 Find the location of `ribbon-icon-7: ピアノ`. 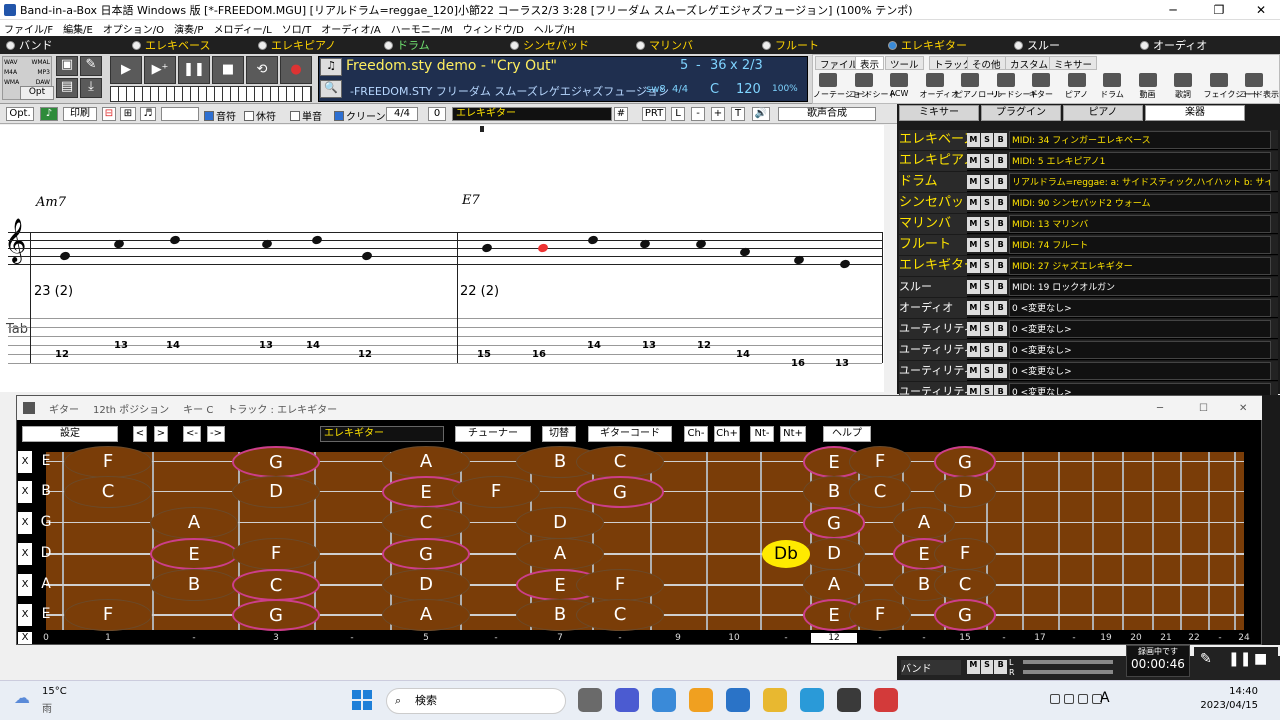

ribbon-icon-7: ピアノ is located at coordinates (1077, 86).